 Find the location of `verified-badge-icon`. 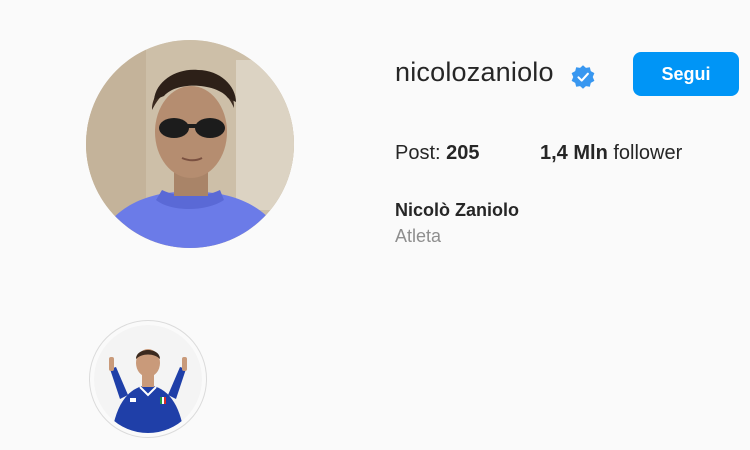

verified-badge-icon is located at coordinates (583, 77).